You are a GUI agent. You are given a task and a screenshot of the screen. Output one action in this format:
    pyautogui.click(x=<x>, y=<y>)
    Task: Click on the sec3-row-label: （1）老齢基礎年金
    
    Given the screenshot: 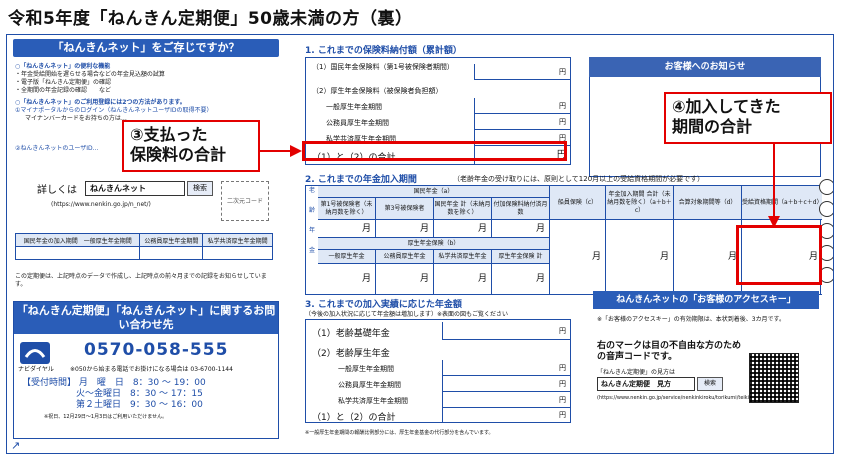 What is the action you would take?
    pyautogui.click(x=351, y=334)
    